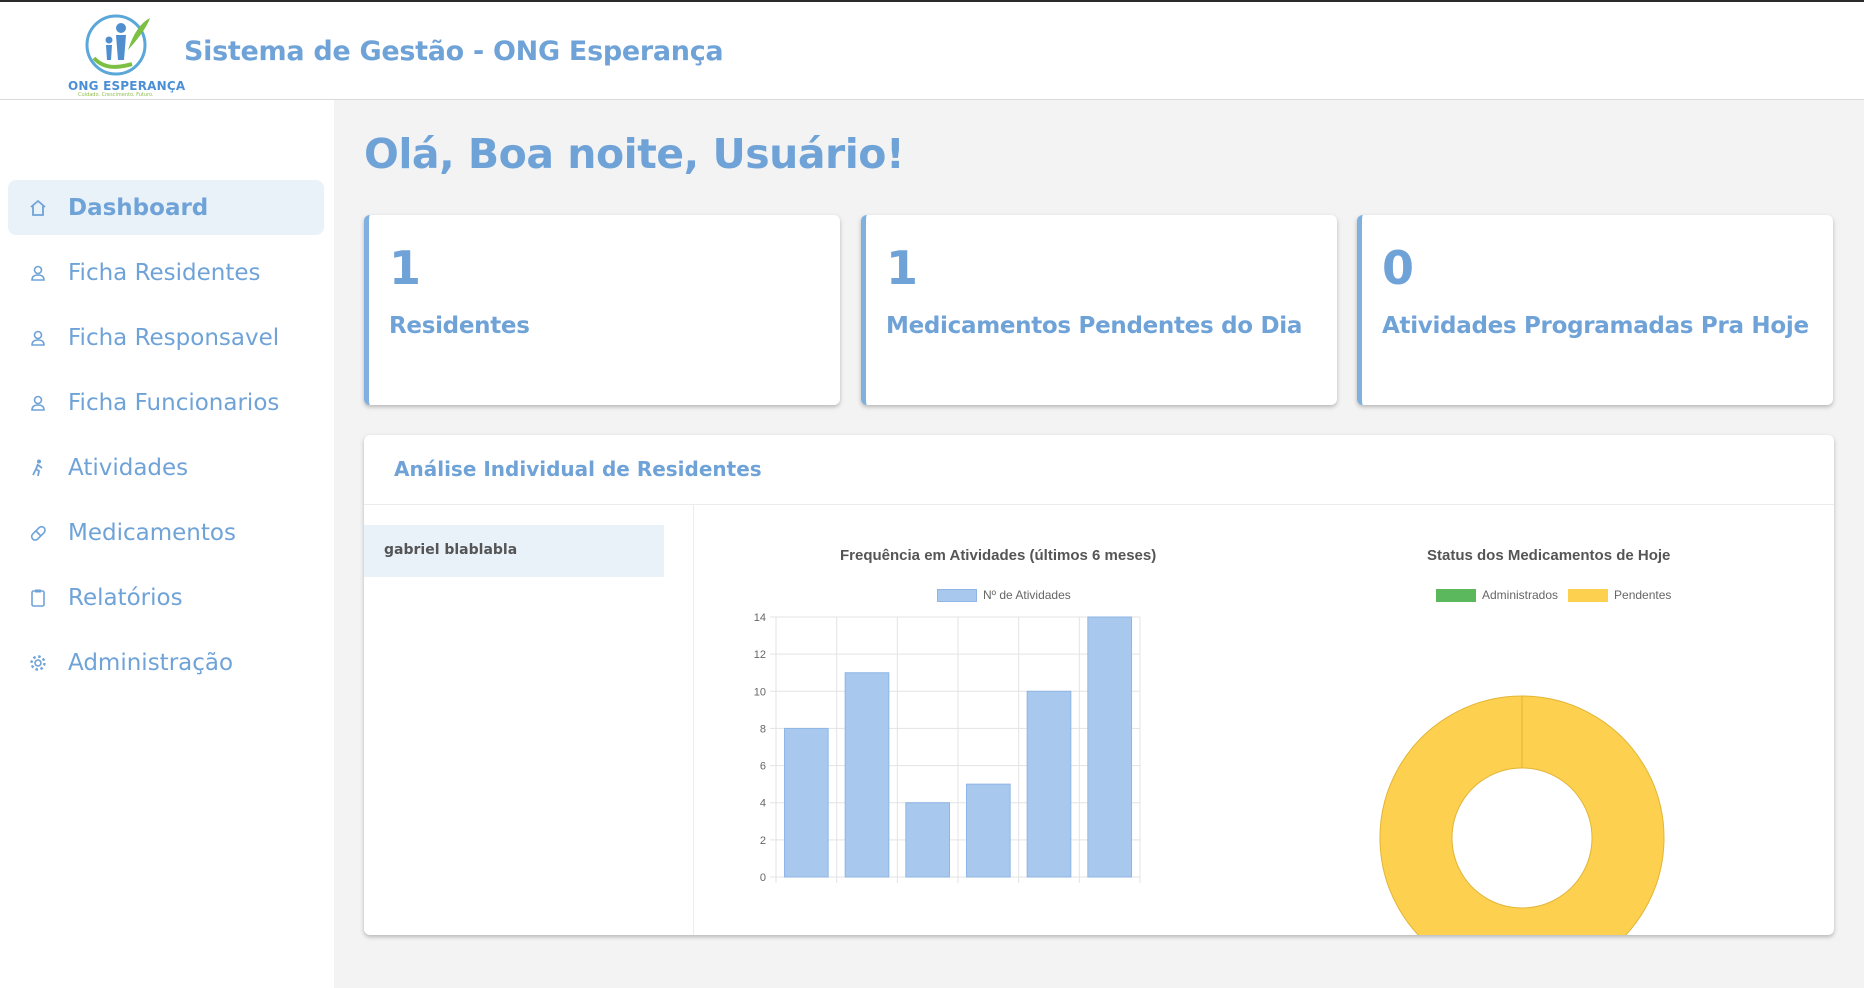 This screenshot has width=1864, height=988. Describe the element at coordinates (125, 597) in the screenshot. I see `sidebar-item-label: Relatórios` at that location.